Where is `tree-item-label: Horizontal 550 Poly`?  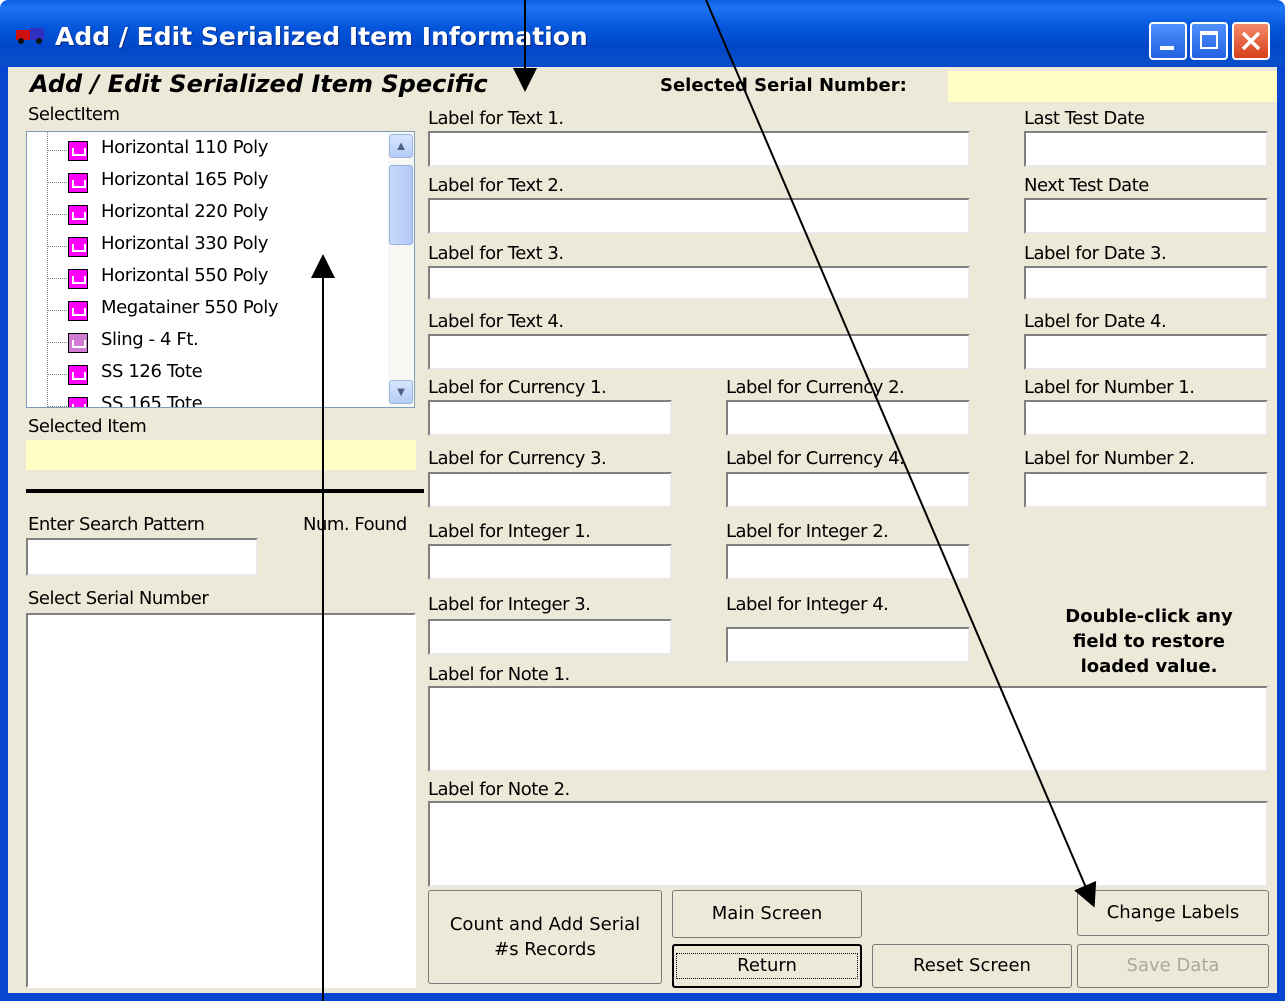
tree-item-label: Horizontal 550 Poly is located at coordinates (184, 275).